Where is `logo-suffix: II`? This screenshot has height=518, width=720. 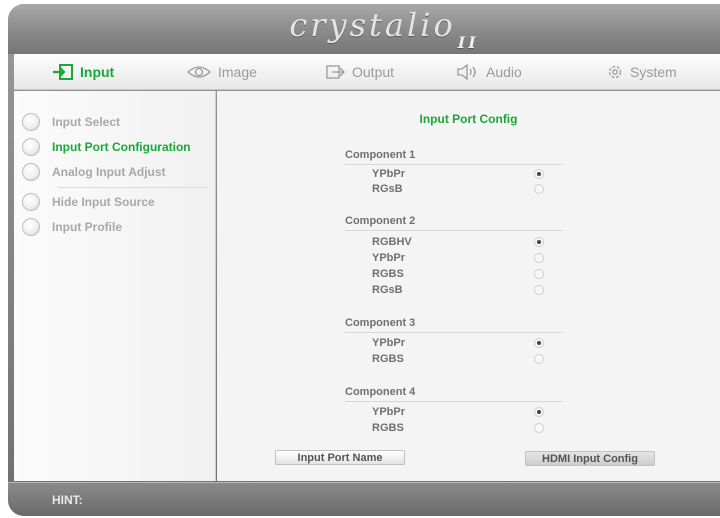 logo-suffix: II is located at coordinates (468, 42).